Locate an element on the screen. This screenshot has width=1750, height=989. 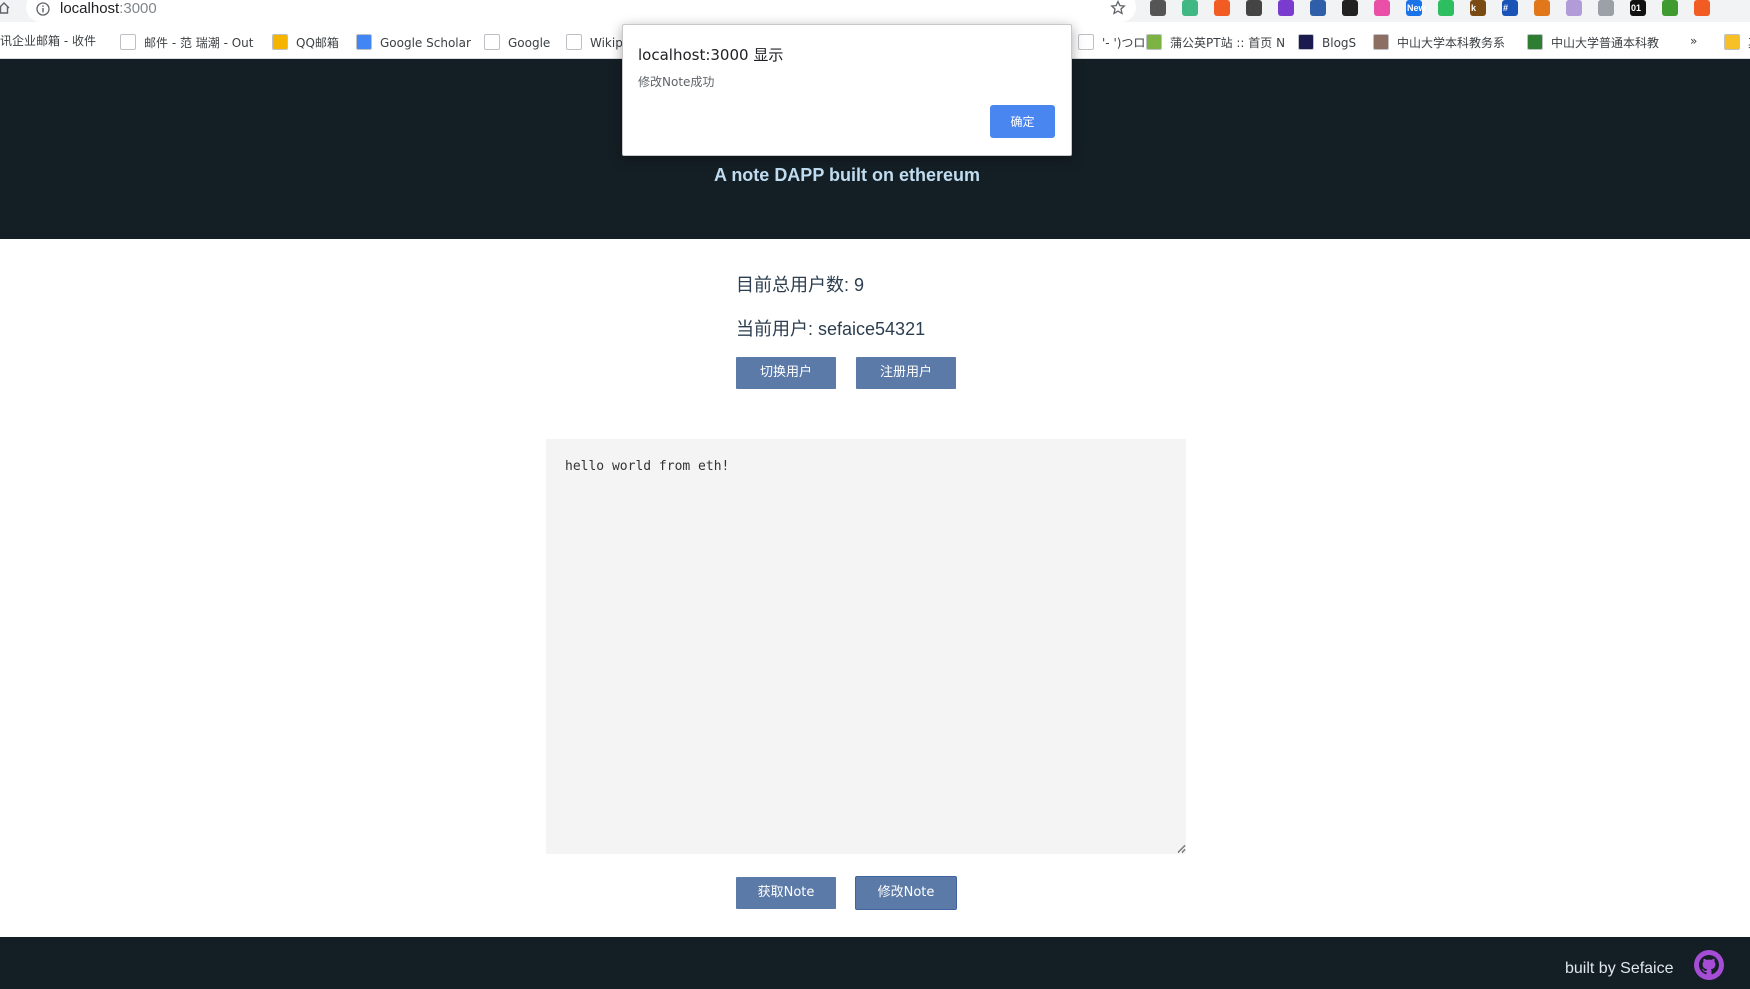
address-bar is located at coordinates (581, 11).